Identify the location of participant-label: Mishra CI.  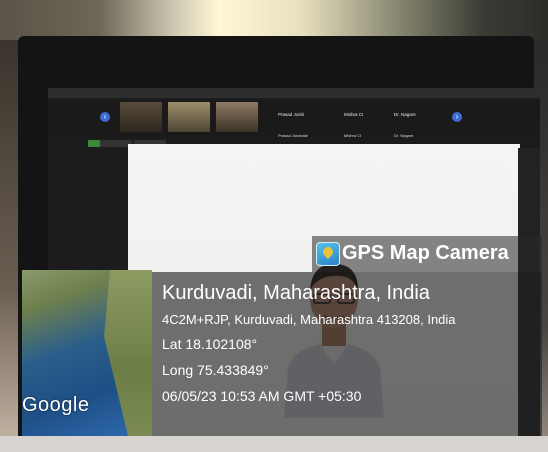
(353, 135).